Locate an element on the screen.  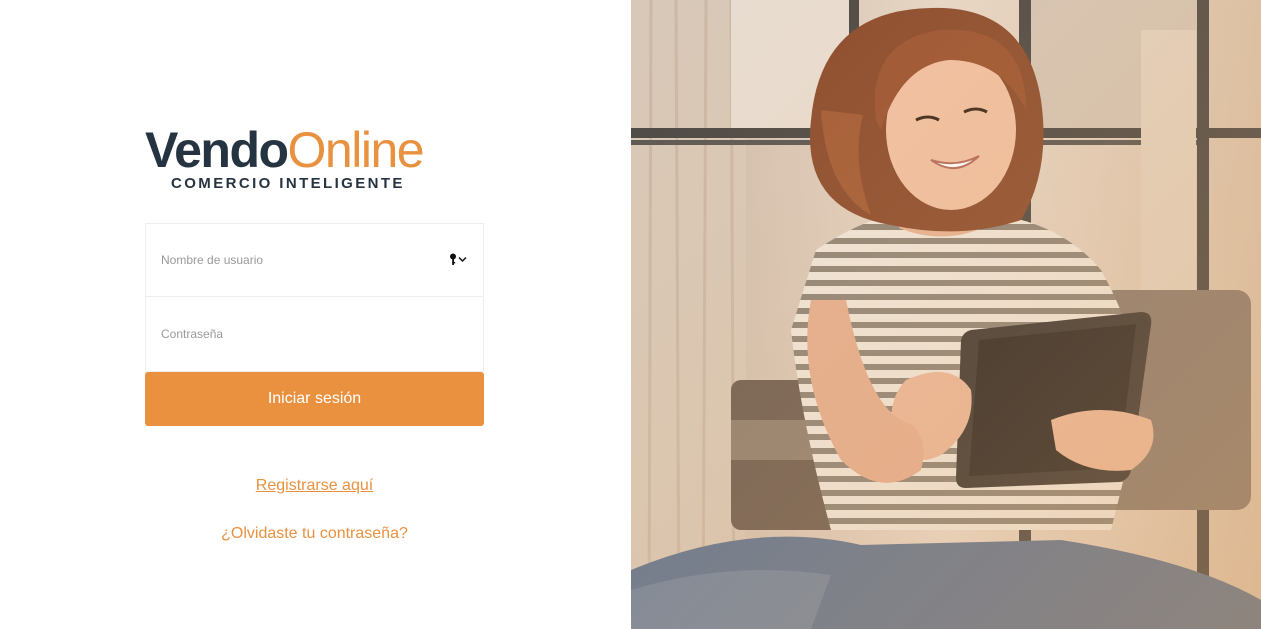
username-input is located at coordinates (314, 260).